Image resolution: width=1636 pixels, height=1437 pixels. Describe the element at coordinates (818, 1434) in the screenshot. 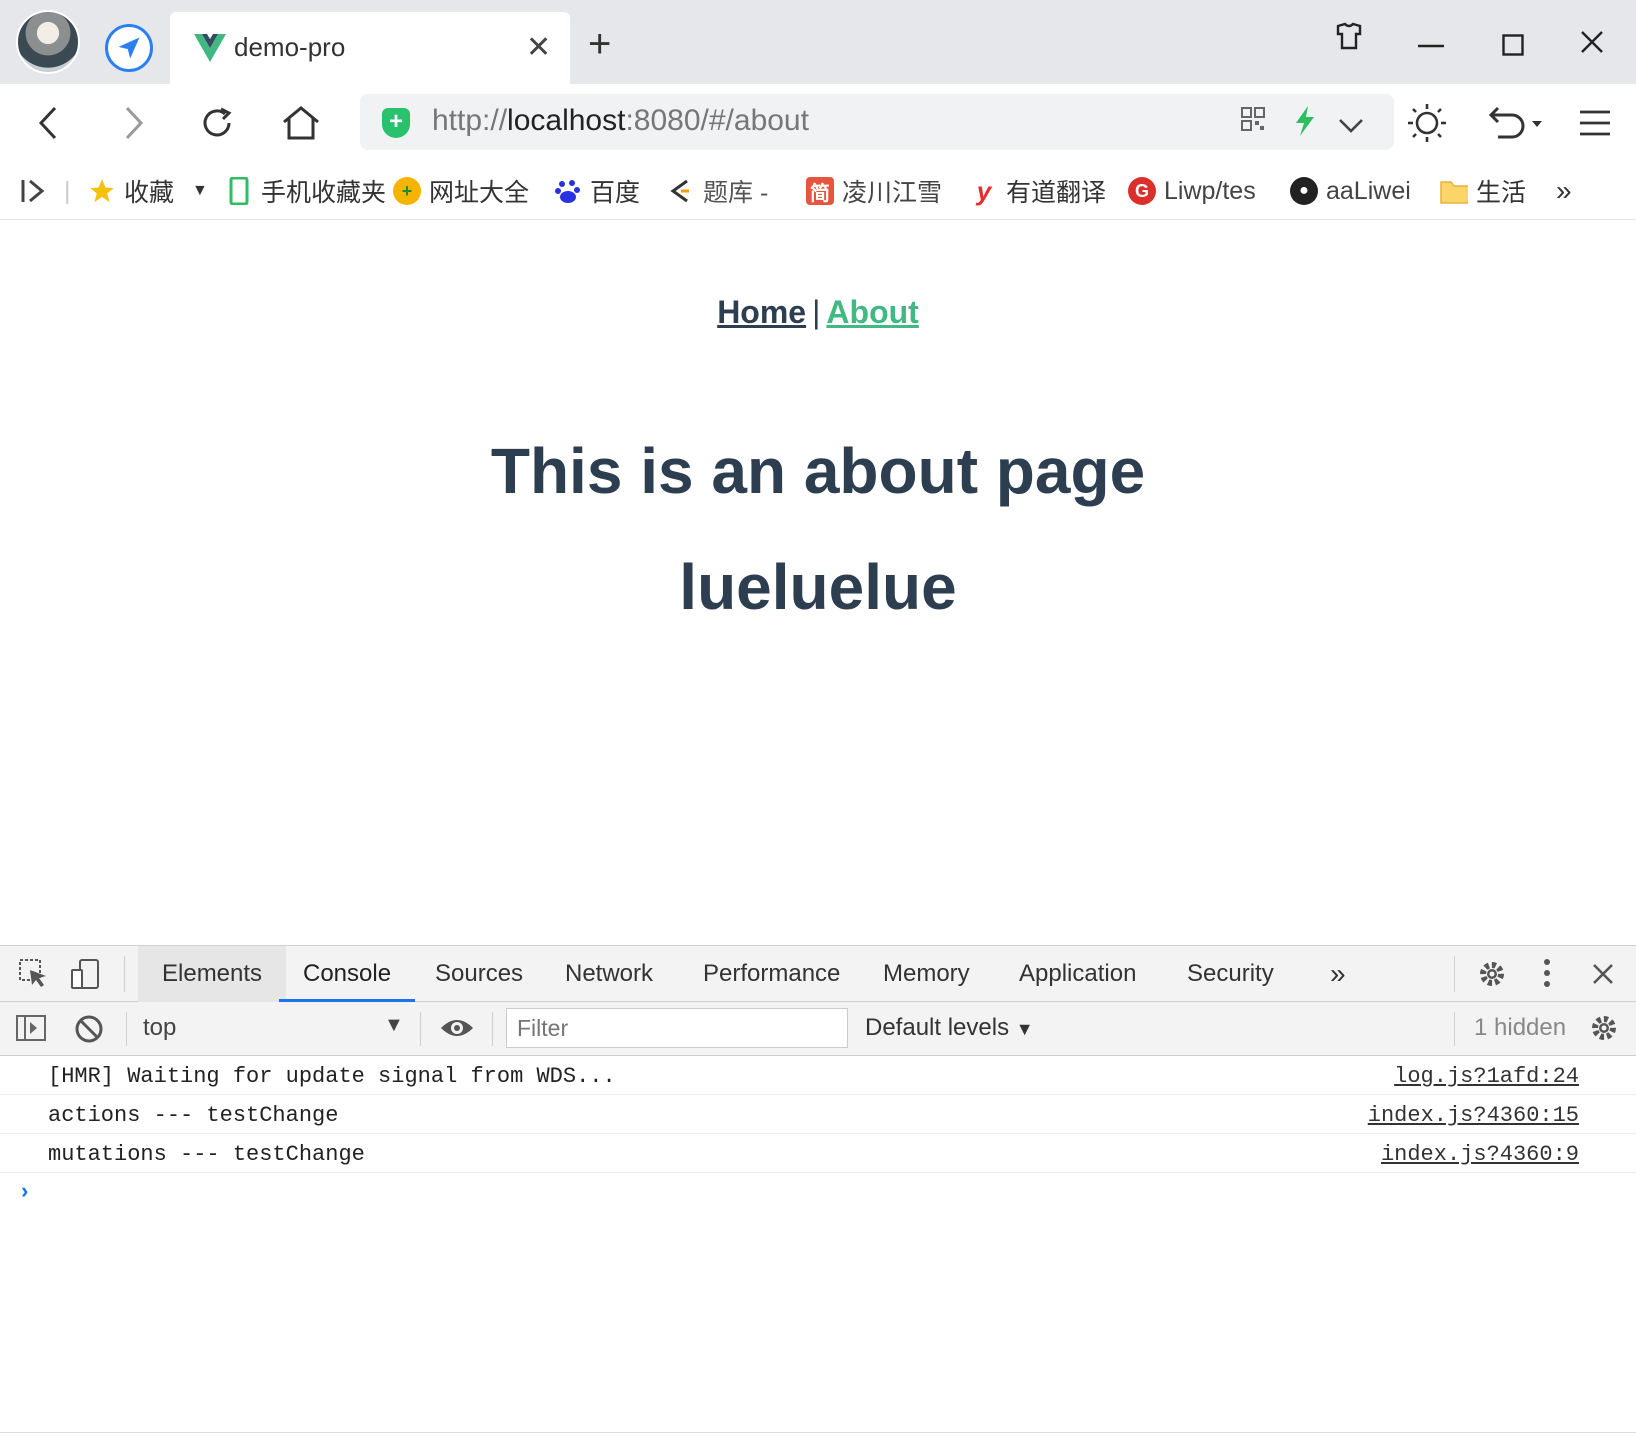

I see `devtools-bottom-border` at that location.